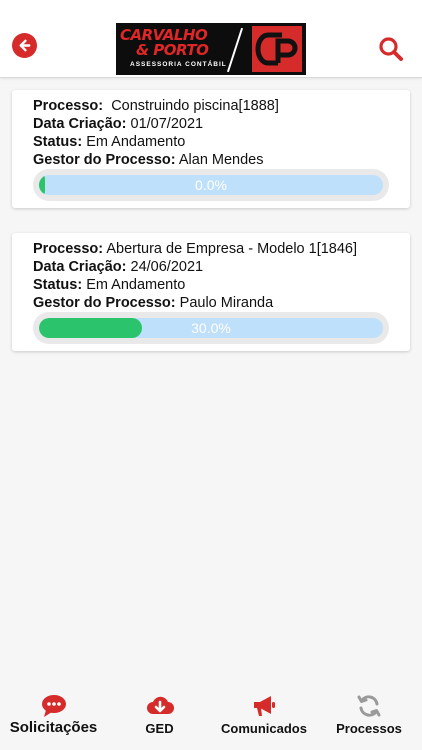  I want to click on nav-item-comunicados: Comunicados, so click(264, 721).